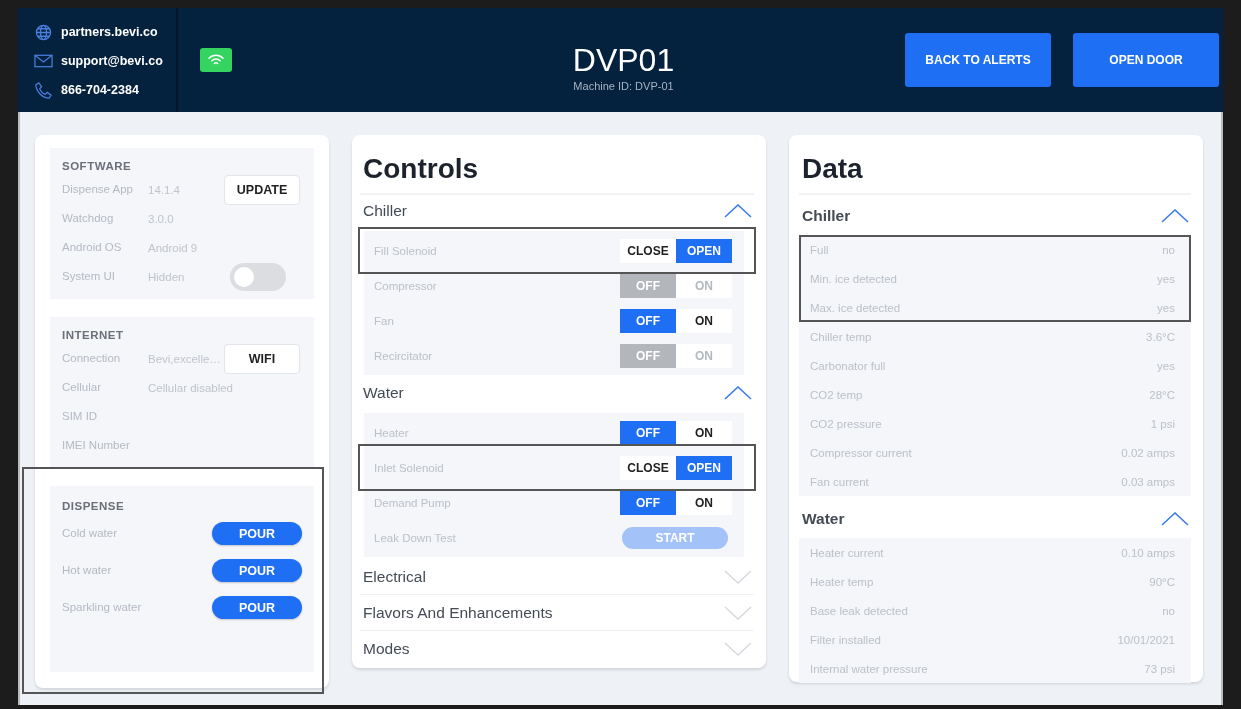 Image resolution: width=1241 pixels, height=709 pixels. I want to click on data-label: Heater current, so click(847, 552).